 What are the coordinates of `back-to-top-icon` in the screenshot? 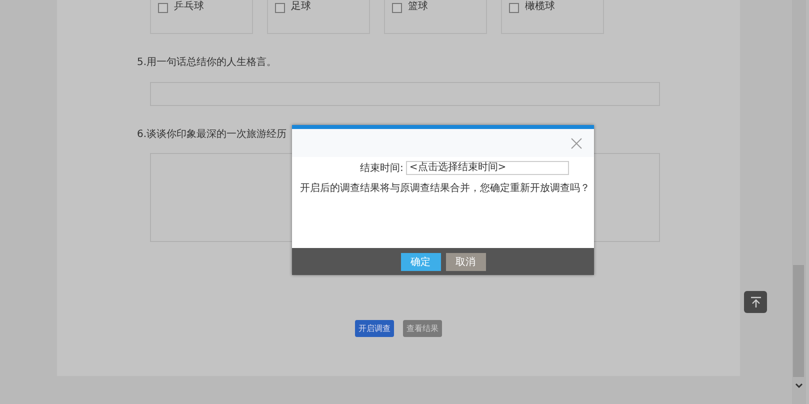 It's located at (755, 302).